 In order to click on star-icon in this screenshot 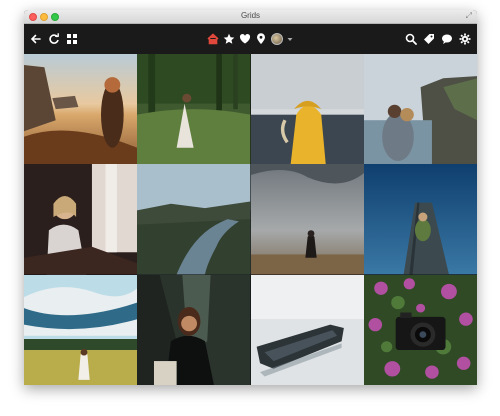, I will do `click(229, 39)`.